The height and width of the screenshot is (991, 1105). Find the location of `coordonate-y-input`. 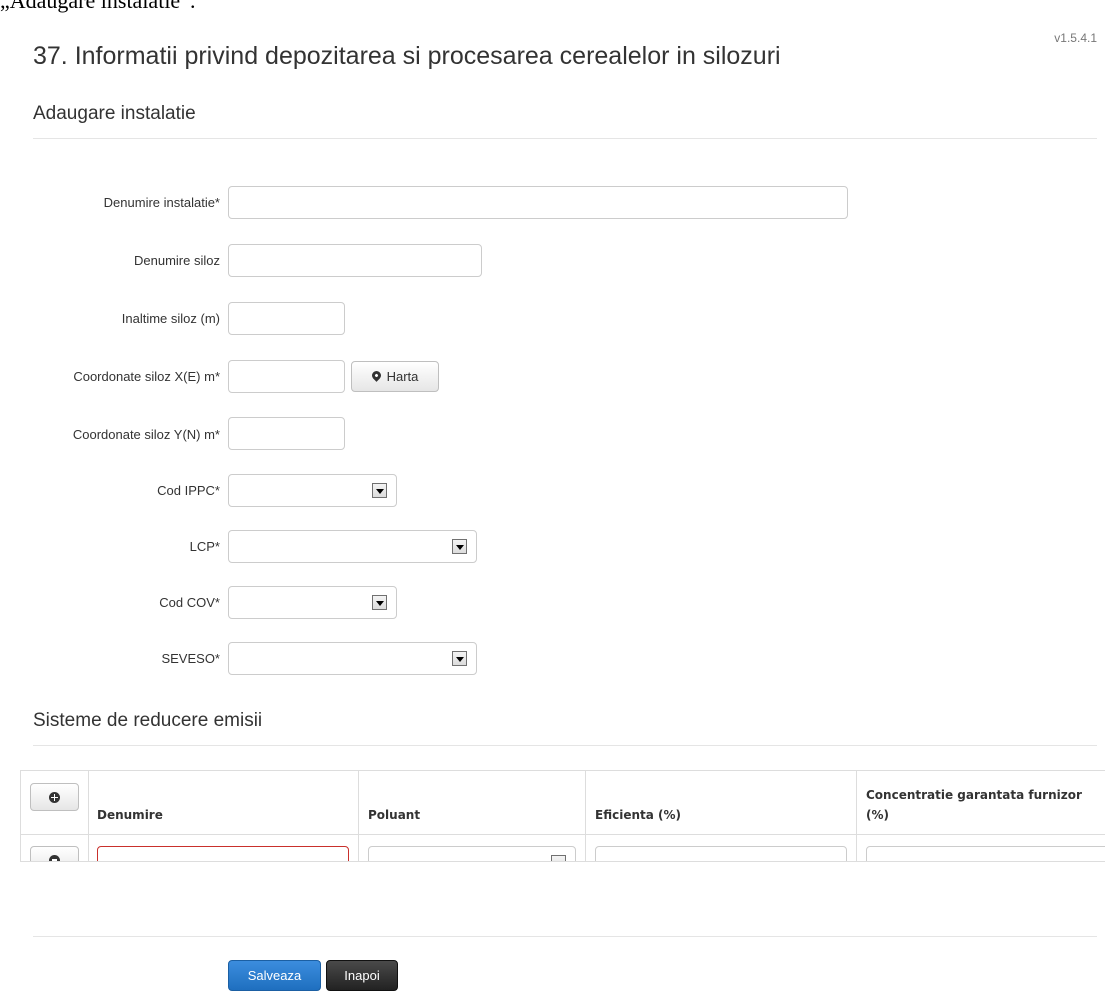

coordonate-y-input is located at coordinates (286, 433).